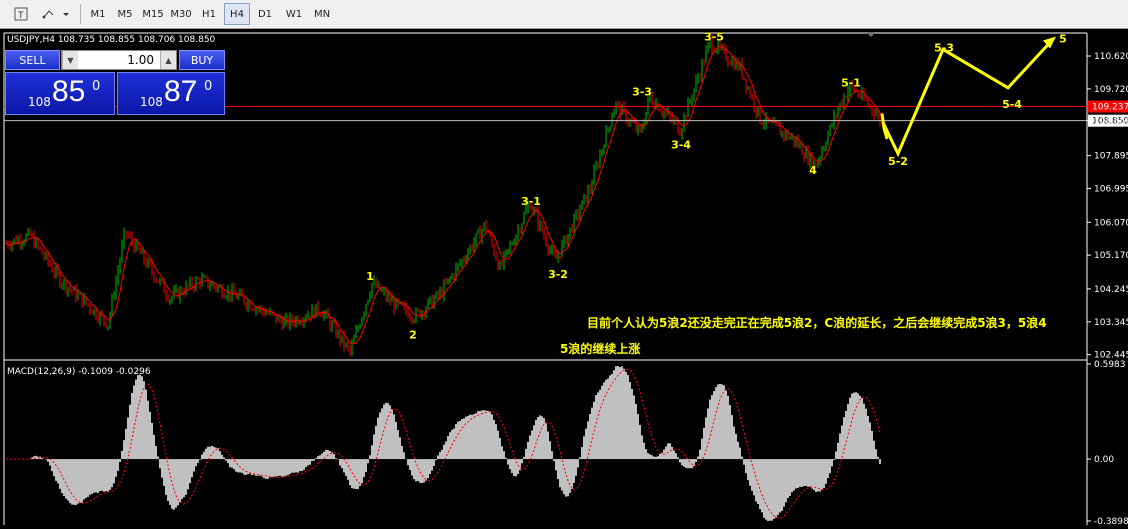  What do you see at coordinates (1111, 90) in the screenshot?
I see `price-tick-label: 109.720` at bounding box center [1111, 90].